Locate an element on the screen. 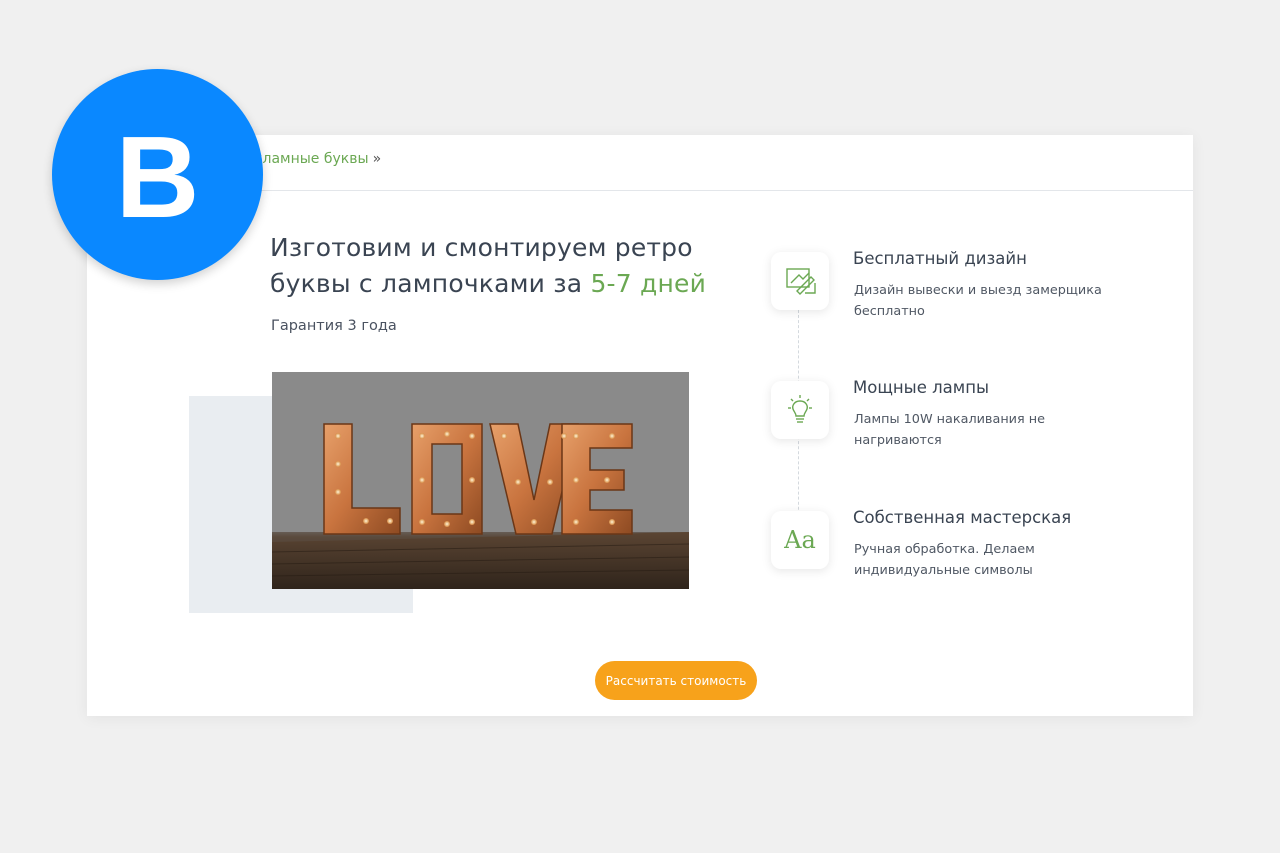 The width and height of the screenshot is (1280, 853). headline-accent: 5-7 дней is located at coordinates (648, 283).